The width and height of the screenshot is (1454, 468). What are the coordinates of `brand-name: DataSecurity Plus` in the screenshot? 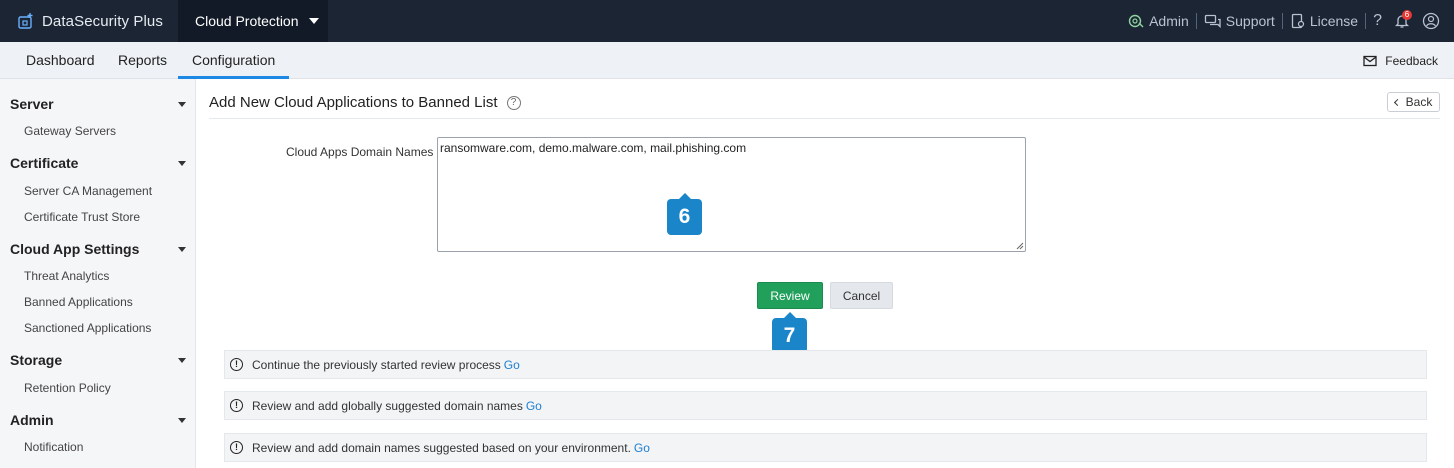 It's located at (102, 21).